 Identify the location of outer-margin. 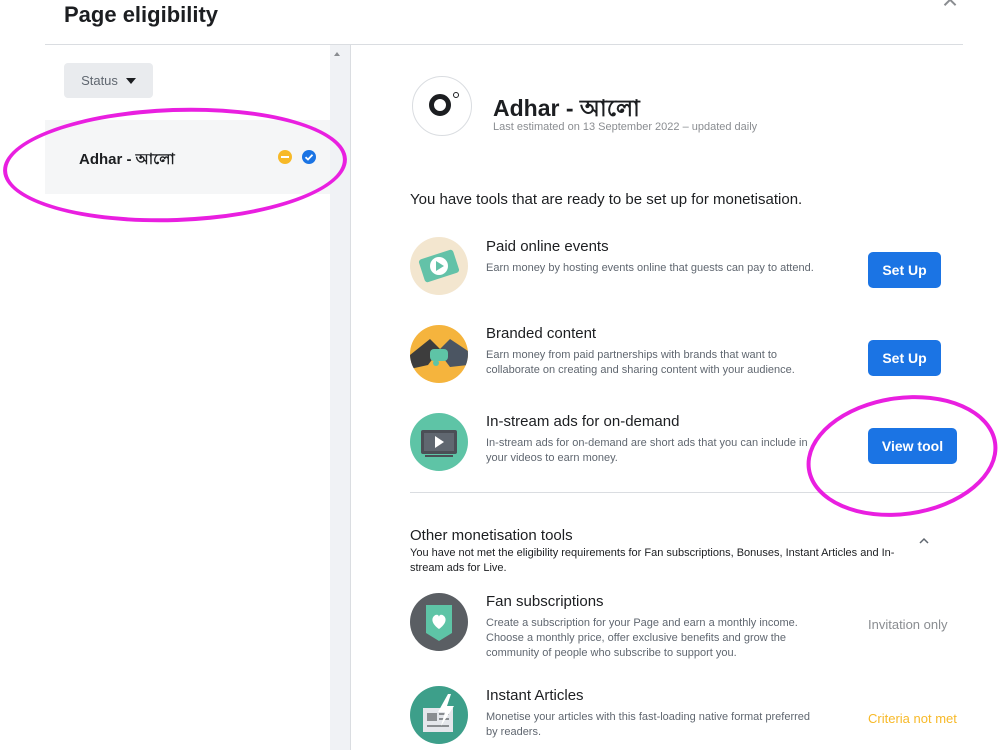
(981, 375).